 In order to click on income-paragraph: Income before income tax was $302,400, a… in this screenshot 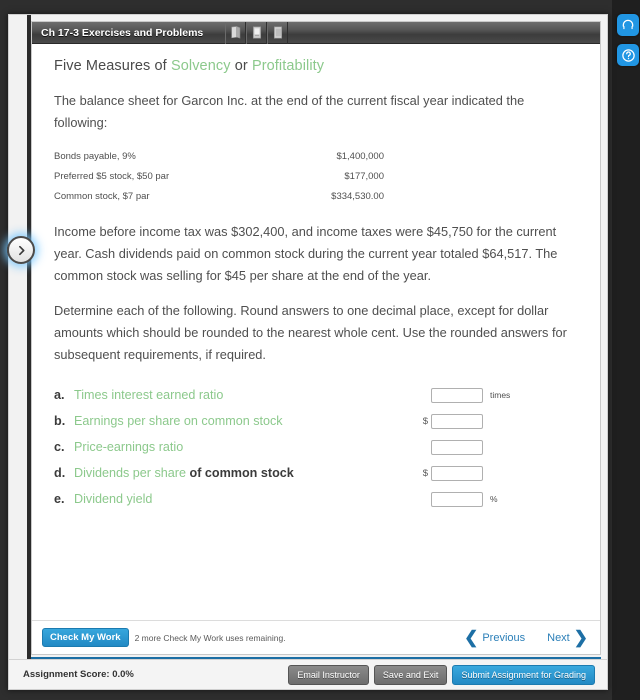, I will do `click(306, 253)`.